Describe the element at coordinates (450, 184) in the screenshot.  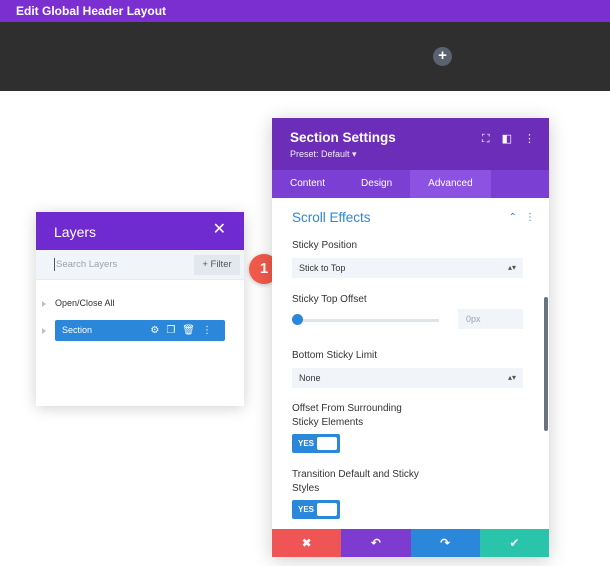
I see `tab-advanced: Advanced` at that location.